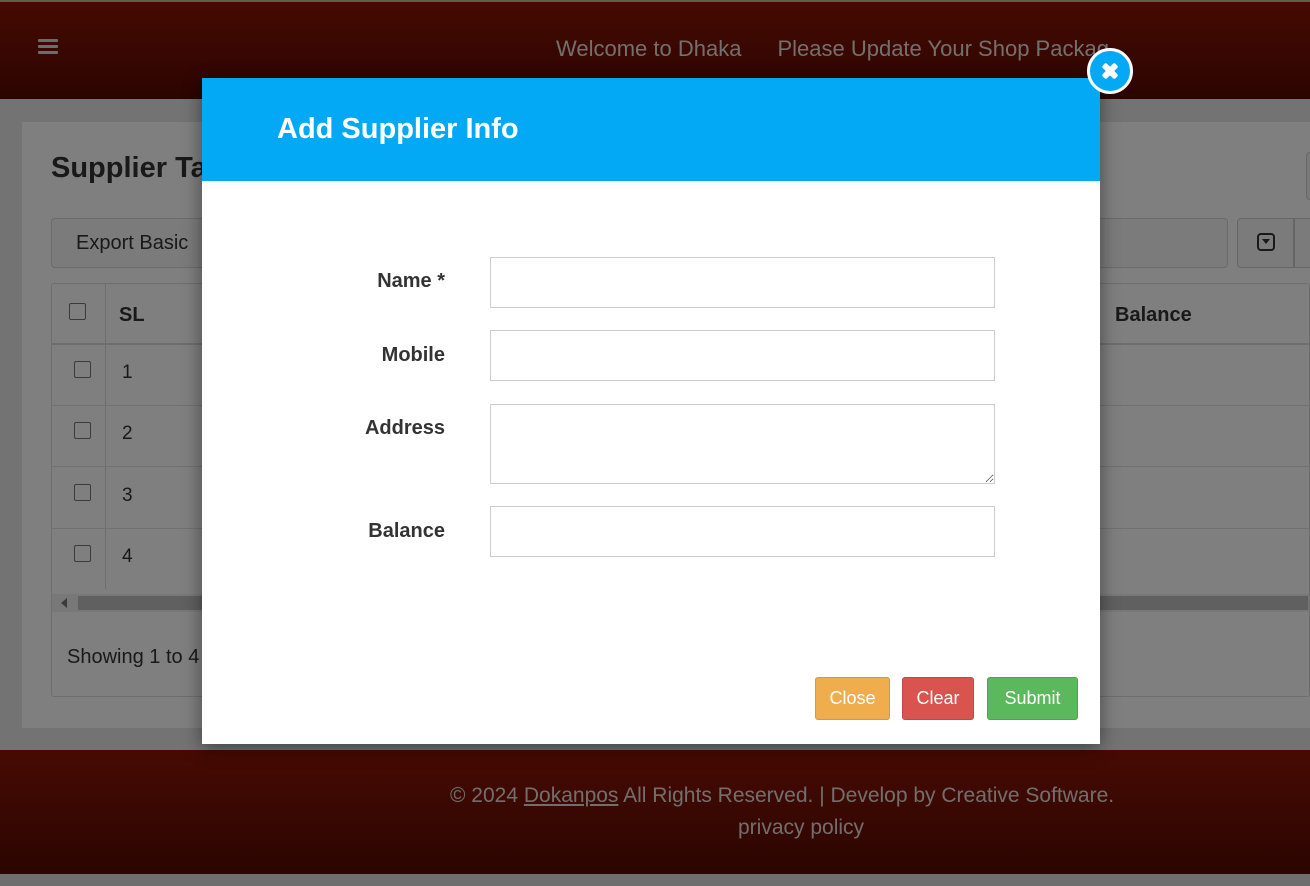 The width and height of the screenshot is (1310, 886). What do you see at coordinates (651, 129) in the screenshot?
I see `modal-header: Add Supplier Info` at bounding box center [651, 129].